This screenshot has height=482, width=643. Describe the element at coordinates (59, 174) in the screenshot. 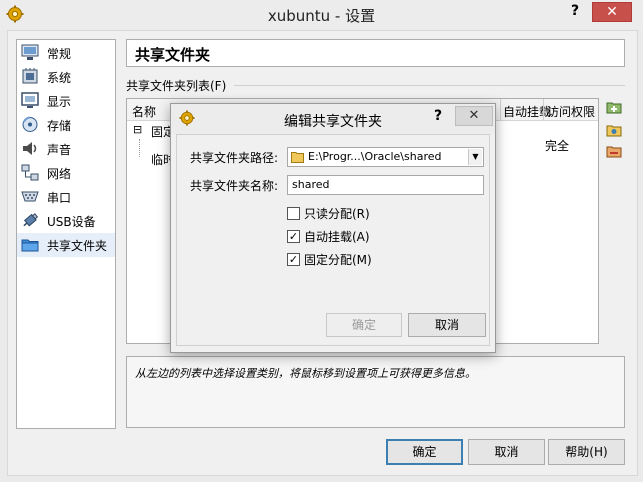

I see `sidebar-item-label: 网络` at that location.